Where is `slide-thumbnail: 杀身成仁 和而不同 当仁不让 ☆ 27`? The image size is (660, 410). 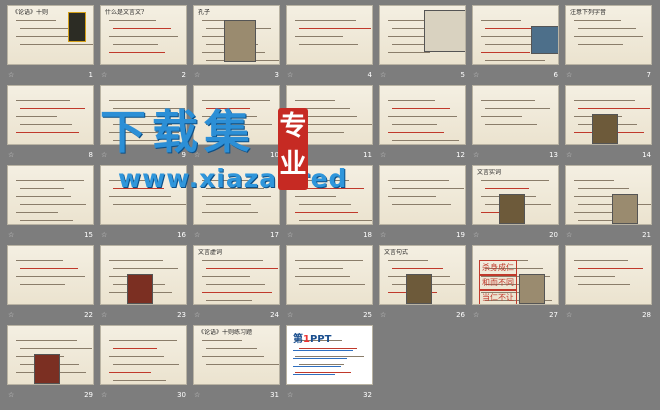
slide-thumbnail: 杀身成仁 和而不同 当仁不让 ☆ 27 is located at coordinates (515, 281).